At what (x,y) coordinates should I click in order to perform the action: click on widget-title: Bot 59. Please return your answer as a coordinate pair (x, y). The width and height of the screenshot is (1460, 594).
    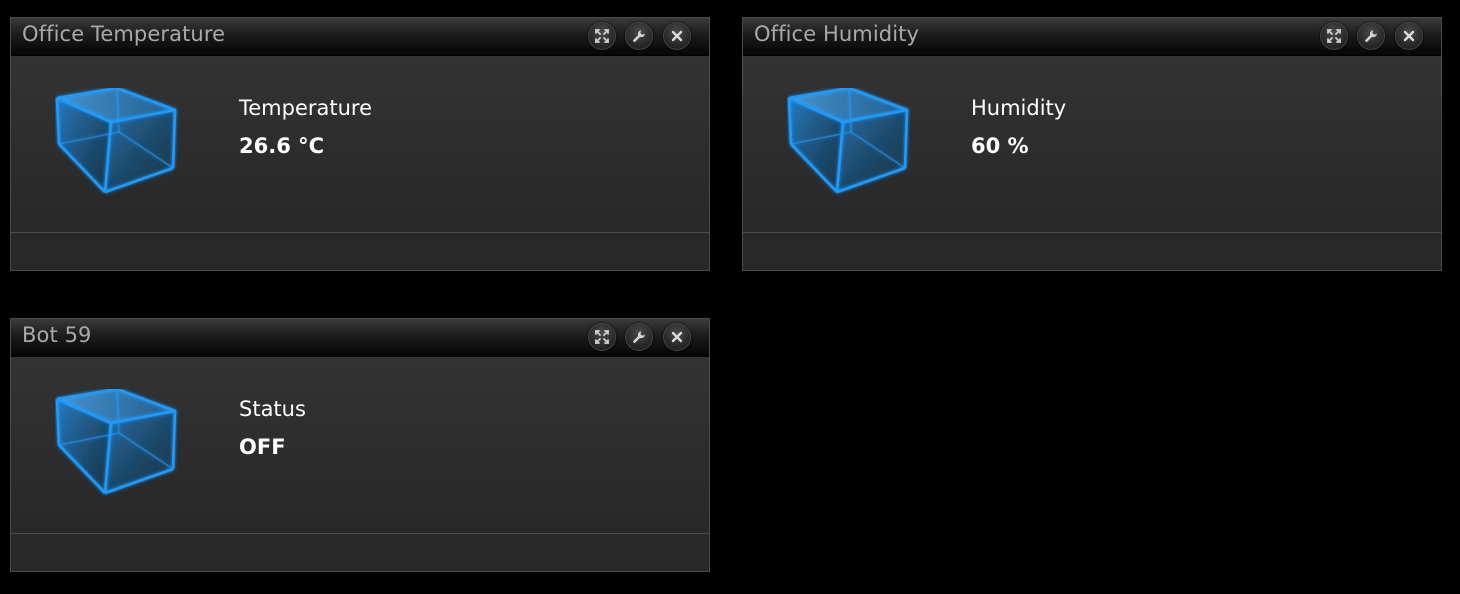
    Looking at the image, I should click on (57, 335).